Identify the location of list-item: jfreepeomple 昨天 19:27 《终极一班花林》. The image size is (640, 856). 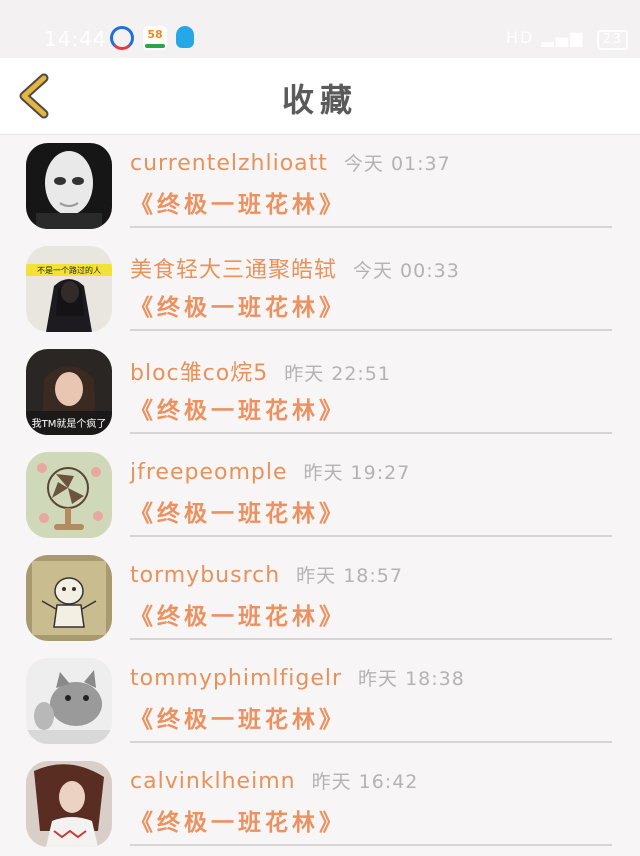
(320, 495).